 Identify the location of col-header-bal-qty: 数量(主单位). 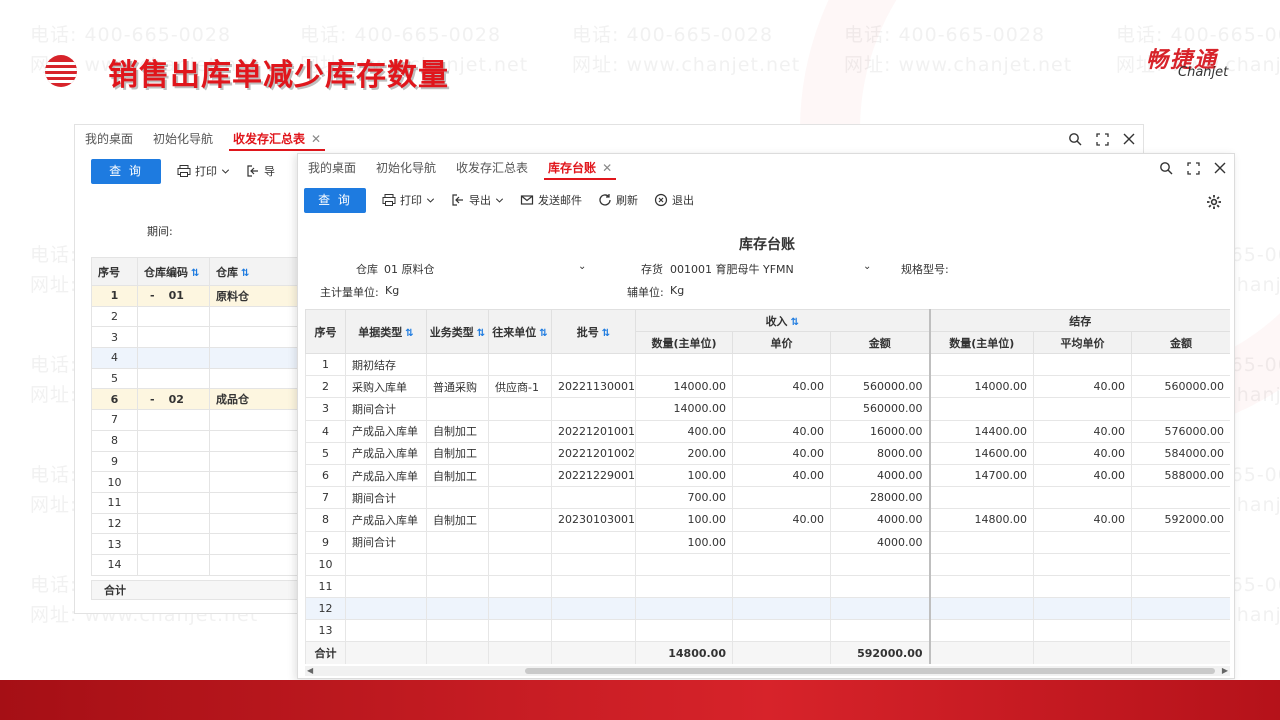
(981, 342).